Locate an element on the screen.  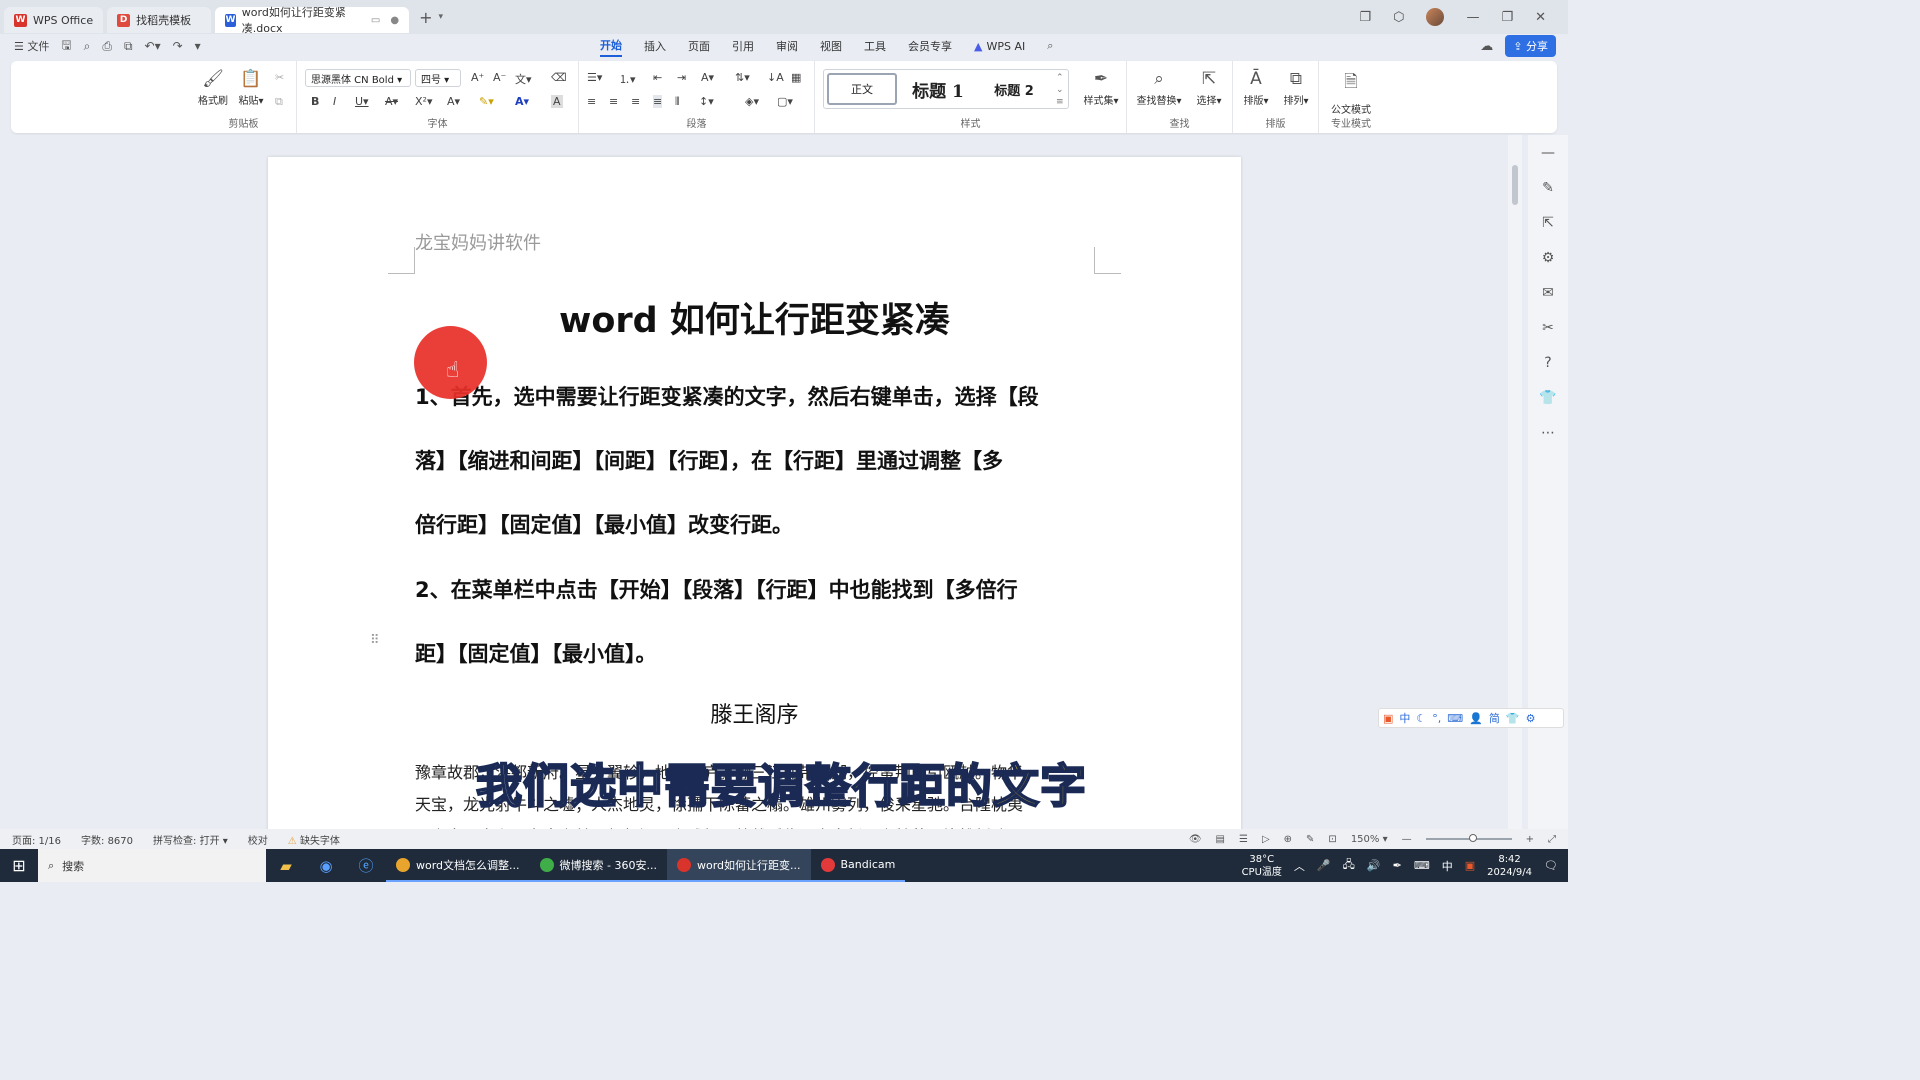
close-icon: ✕ is located at coordinates (1540, 17).